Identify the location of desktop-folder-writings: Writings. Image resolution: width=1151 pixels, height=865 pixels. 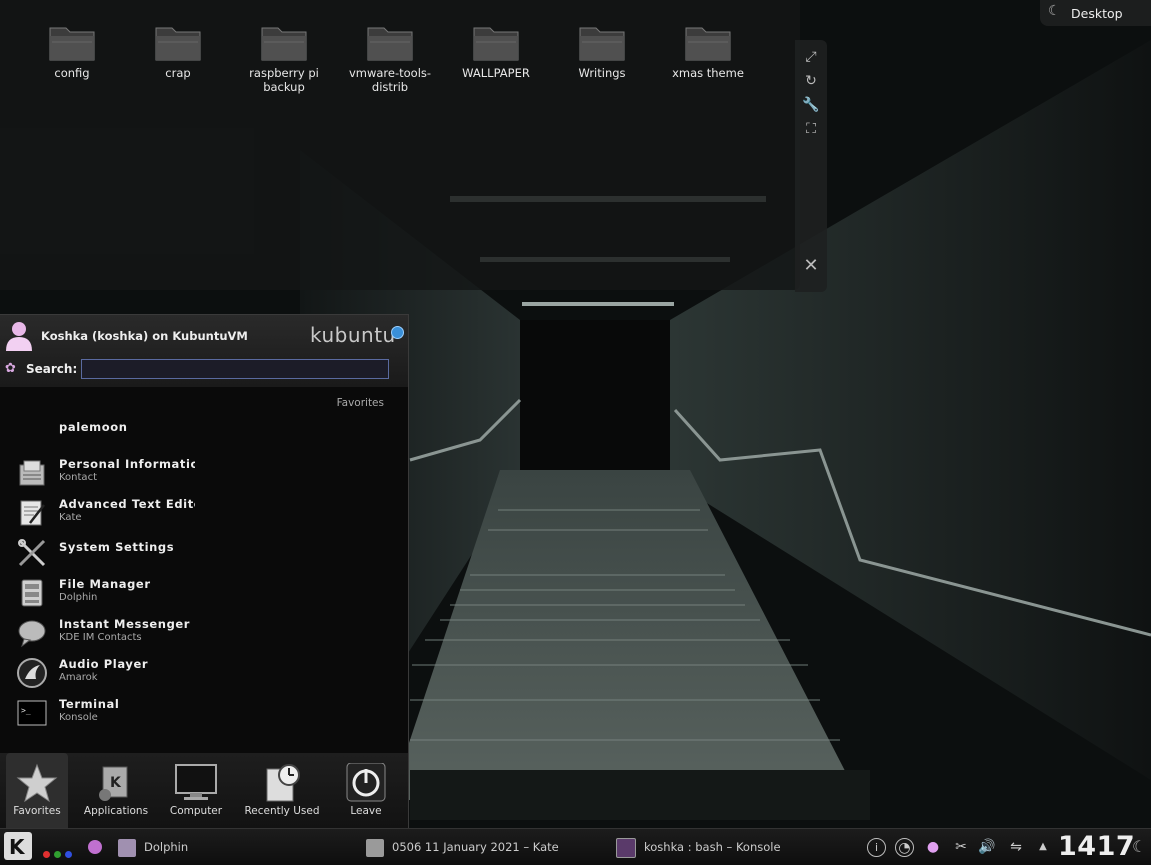
(602, 51).